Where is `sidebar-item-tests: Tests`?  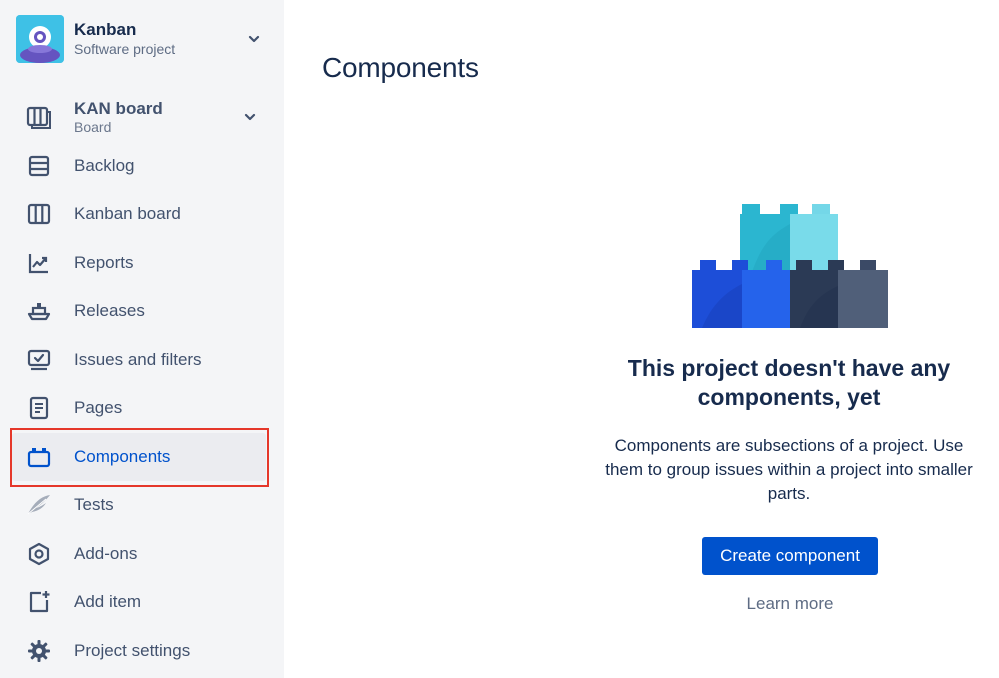 sidebar-item-tests: Tests is located at coordinates (139, 505).